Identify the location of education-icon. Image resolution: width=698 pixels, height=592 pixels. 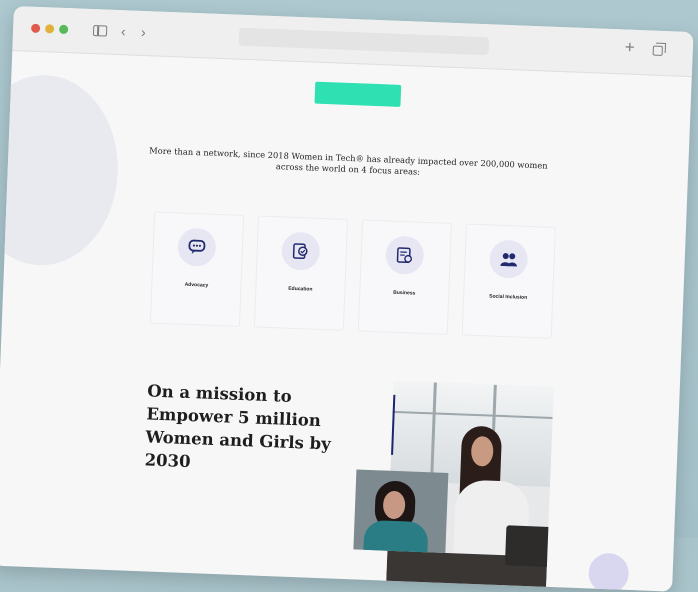
(300, 251).